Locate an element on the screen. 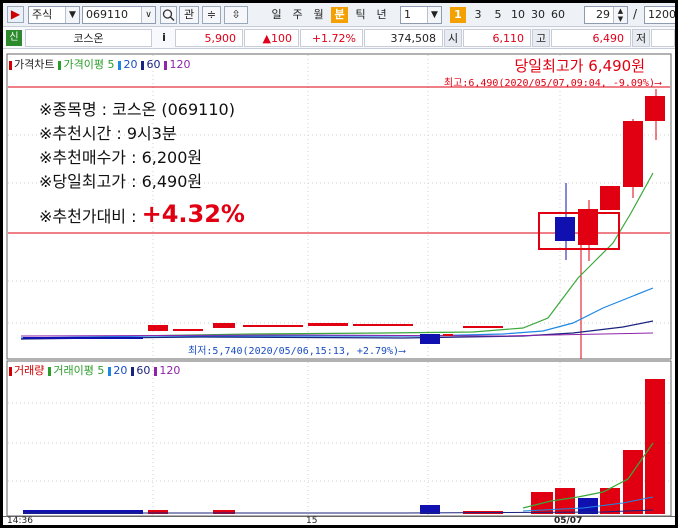 Image resolution: width=678 pixels, height=528 pixels. legend-vol-ma60: 60 is located at coordinates (140, 371).